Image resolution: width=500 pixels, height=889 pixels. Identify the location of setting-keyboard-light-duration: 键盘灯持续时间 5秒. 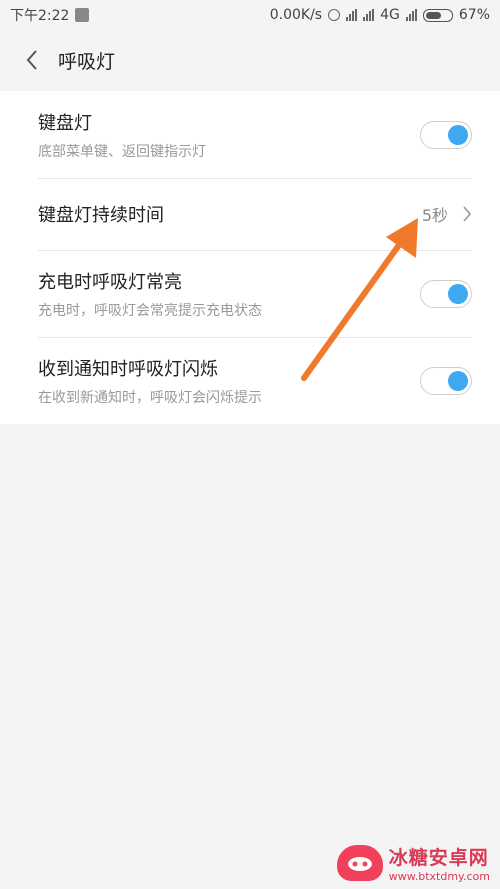
(250, 214).